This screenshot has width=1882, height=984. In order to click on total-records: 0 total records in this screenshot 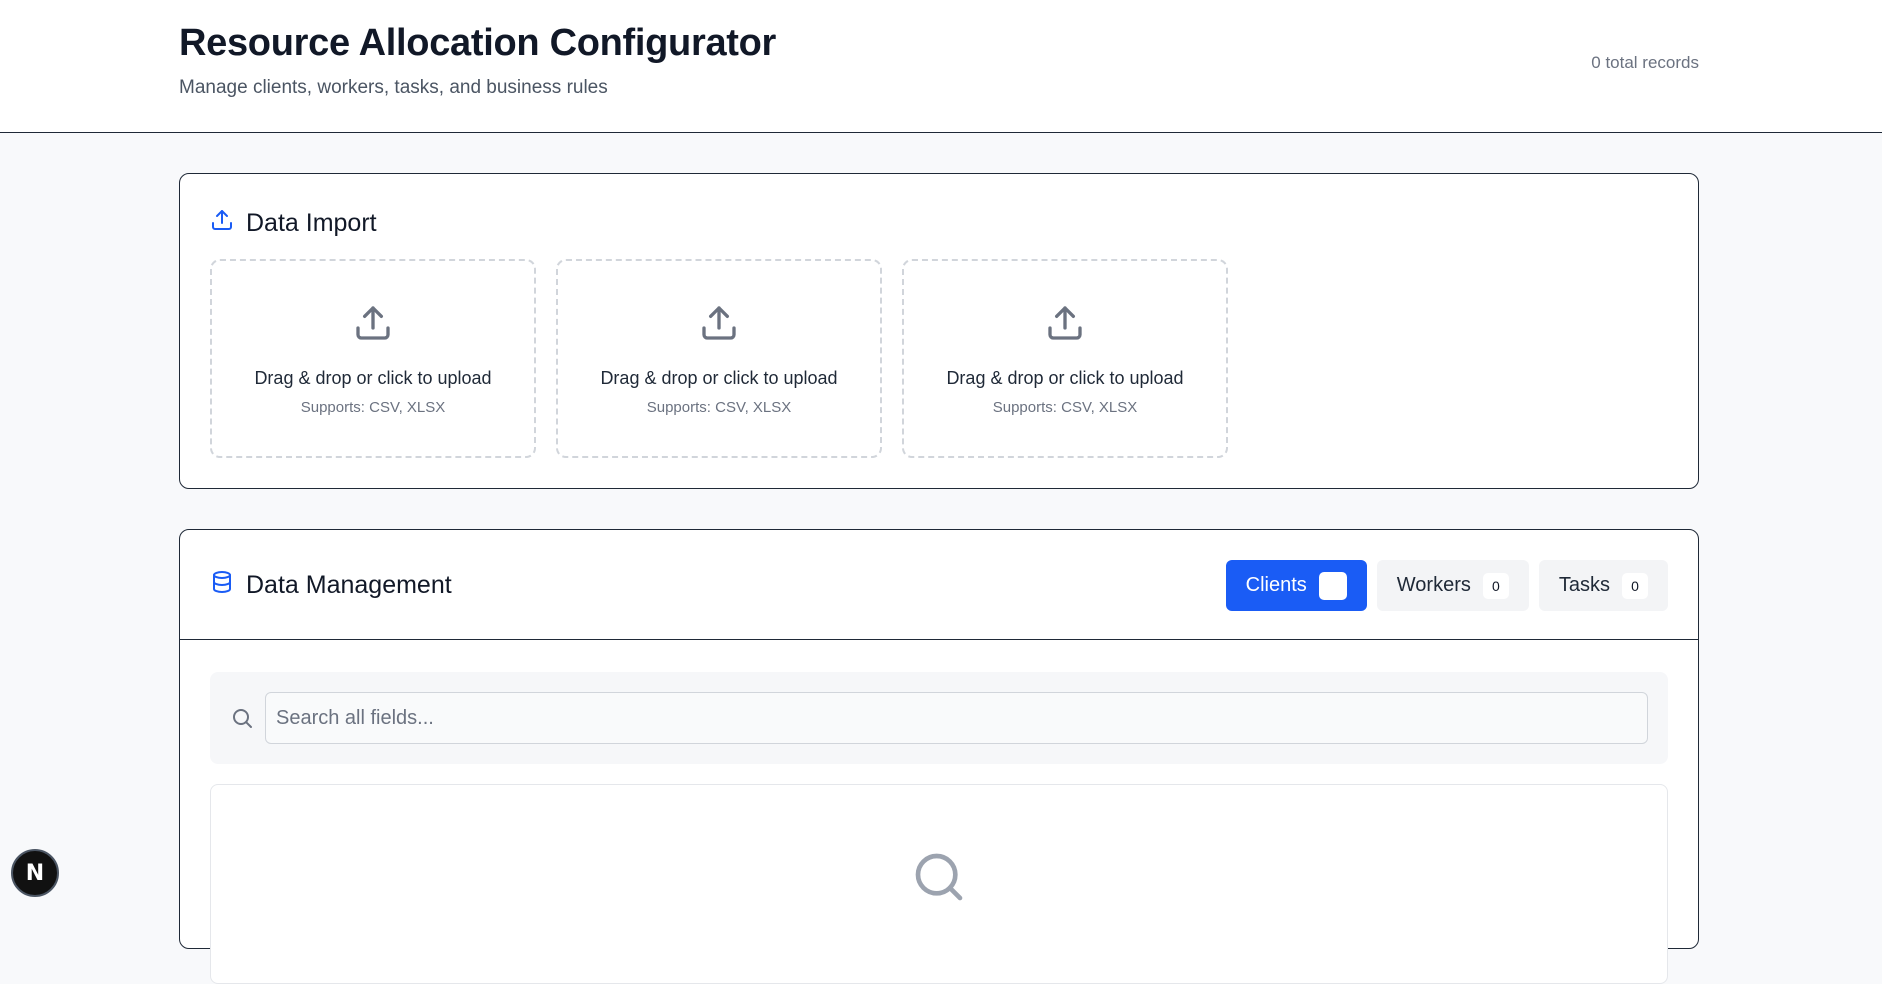, I will do `click(1645, 62)`.